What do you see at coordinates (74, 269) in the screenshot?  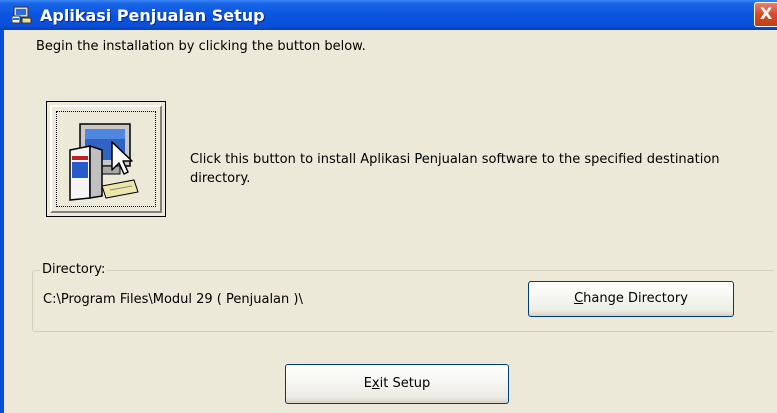 I see `directory-label: Directory:` at bounding box center [74, 269].